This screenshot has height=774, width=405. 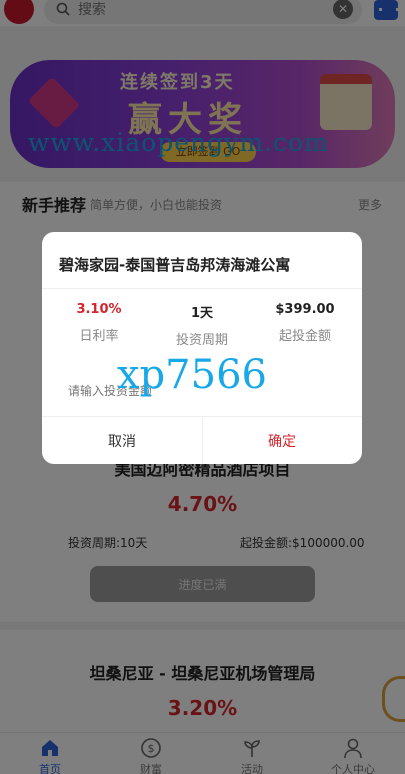 I want to click on dialog-title: 碧海家园-泰国普吉岛邦涛海滩公寓, so click(x=175, y=265).